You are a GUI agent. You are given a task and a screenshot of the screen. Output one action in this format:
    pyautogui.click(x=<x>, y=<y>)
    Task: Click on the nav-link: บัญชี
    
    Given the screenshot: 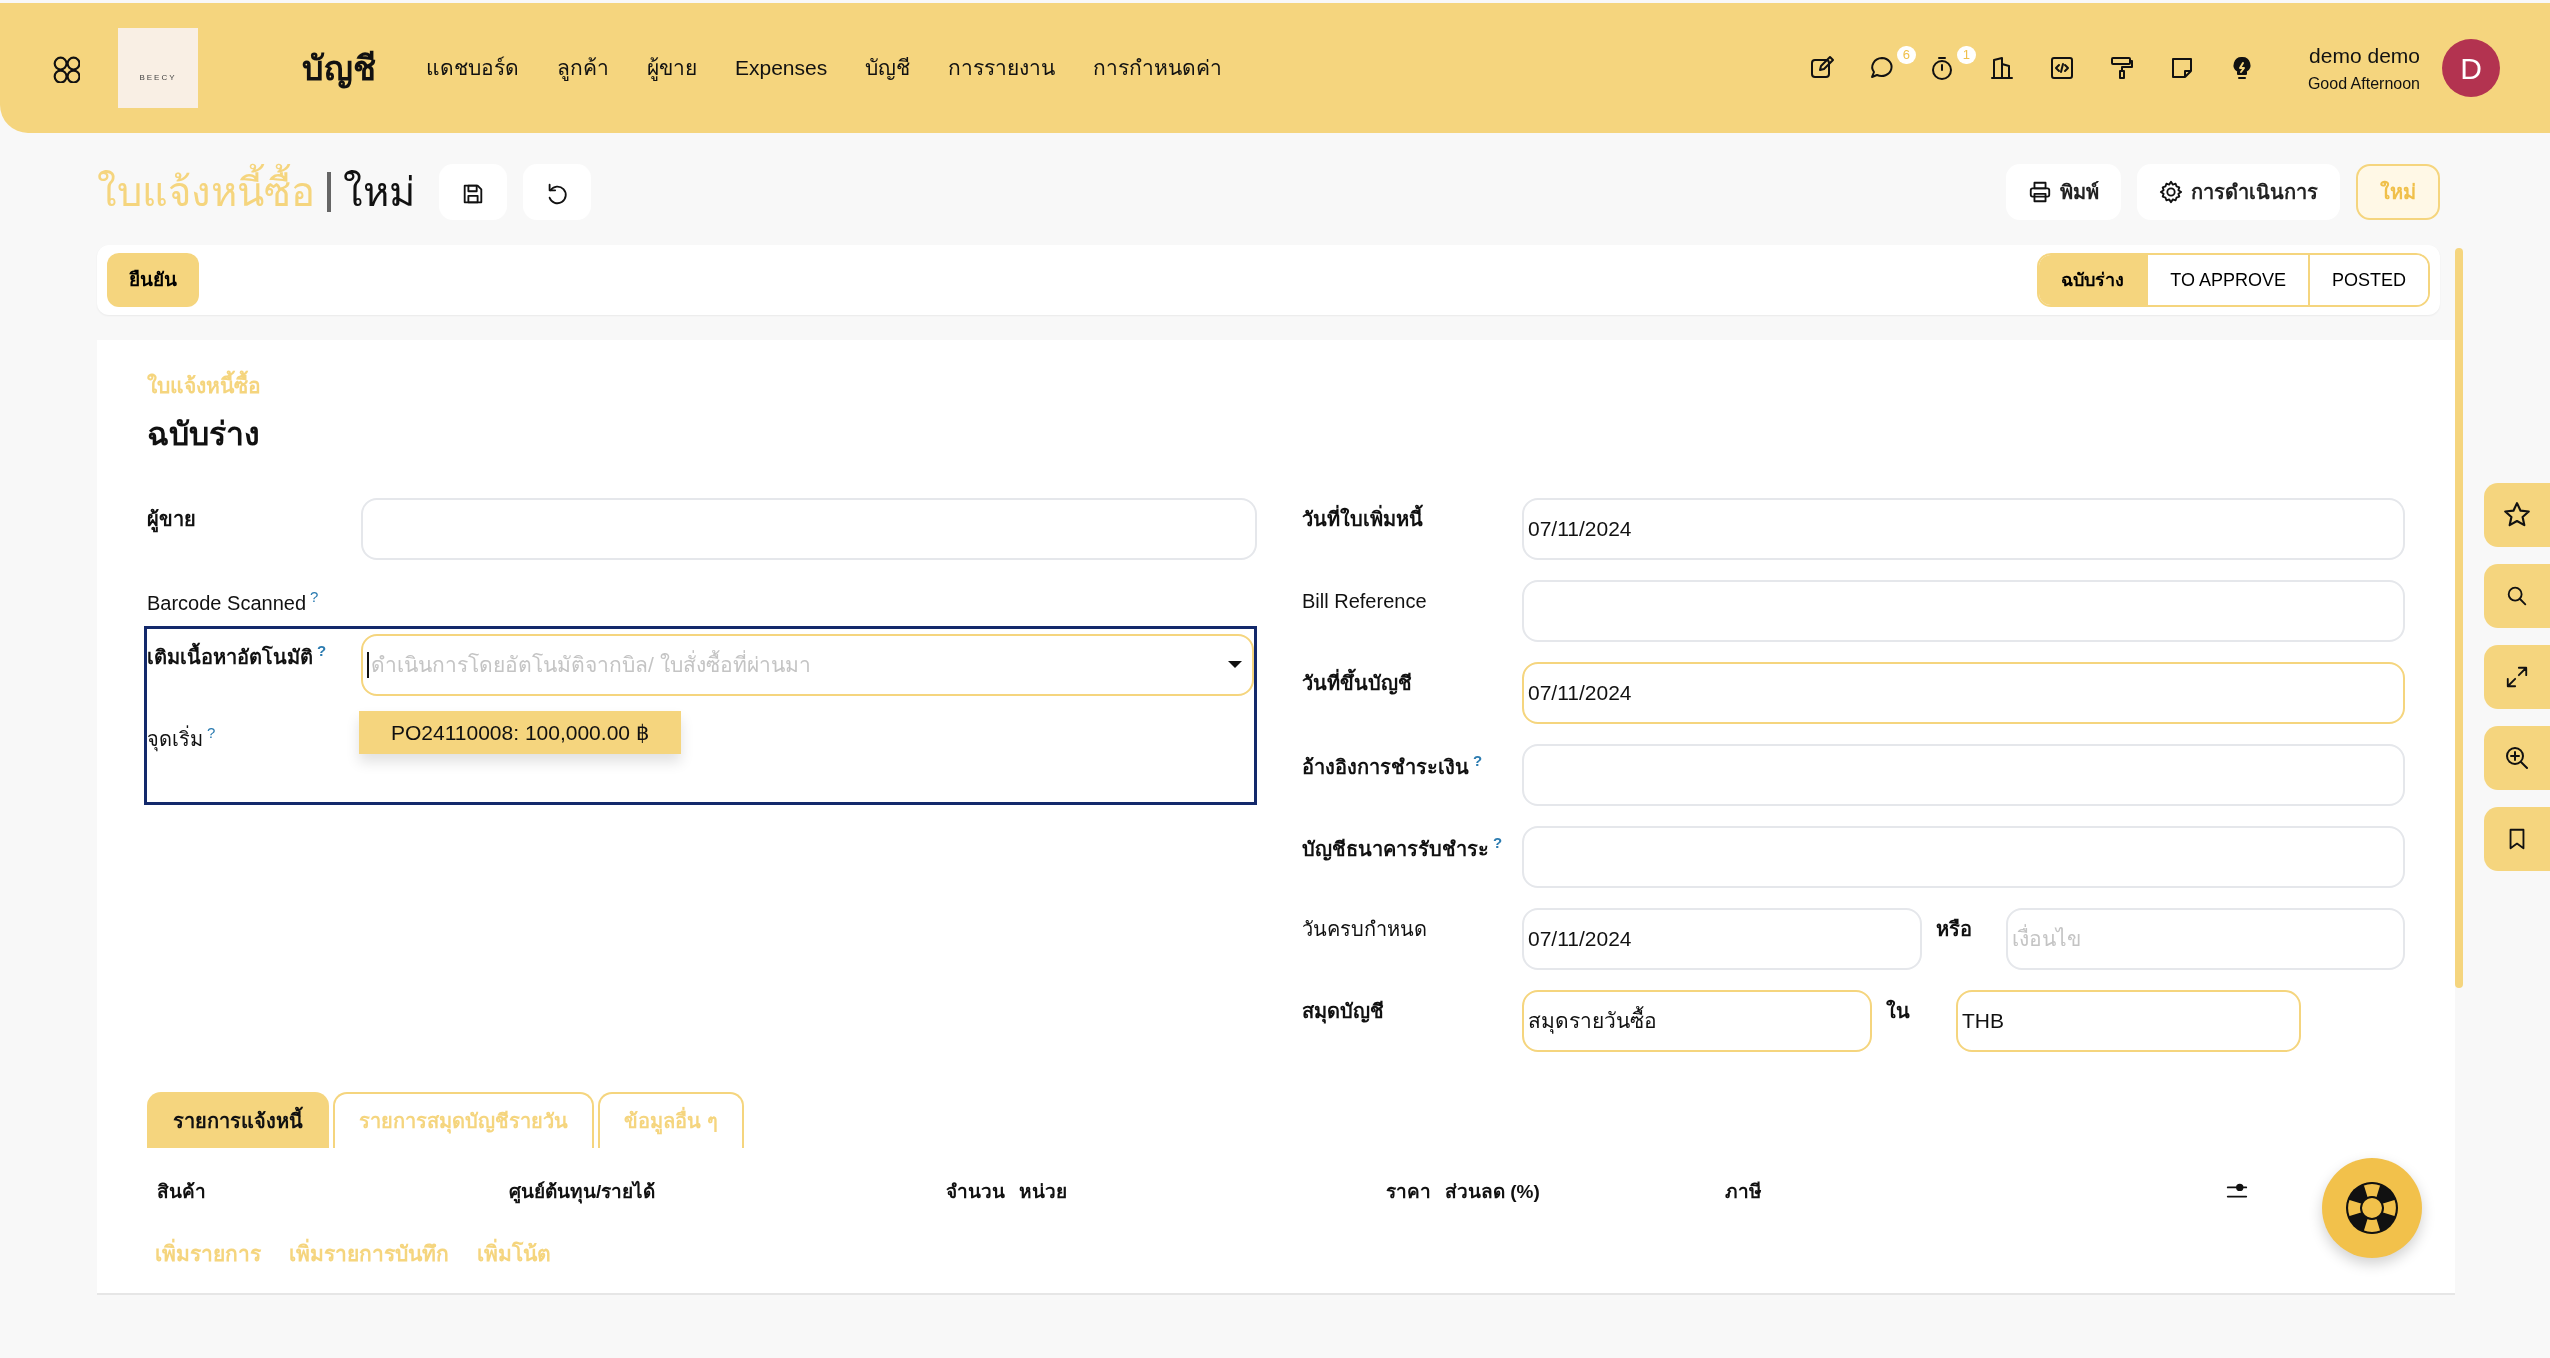 What is the action you would take?
    pyautogui.click(x=888, y=68)
    